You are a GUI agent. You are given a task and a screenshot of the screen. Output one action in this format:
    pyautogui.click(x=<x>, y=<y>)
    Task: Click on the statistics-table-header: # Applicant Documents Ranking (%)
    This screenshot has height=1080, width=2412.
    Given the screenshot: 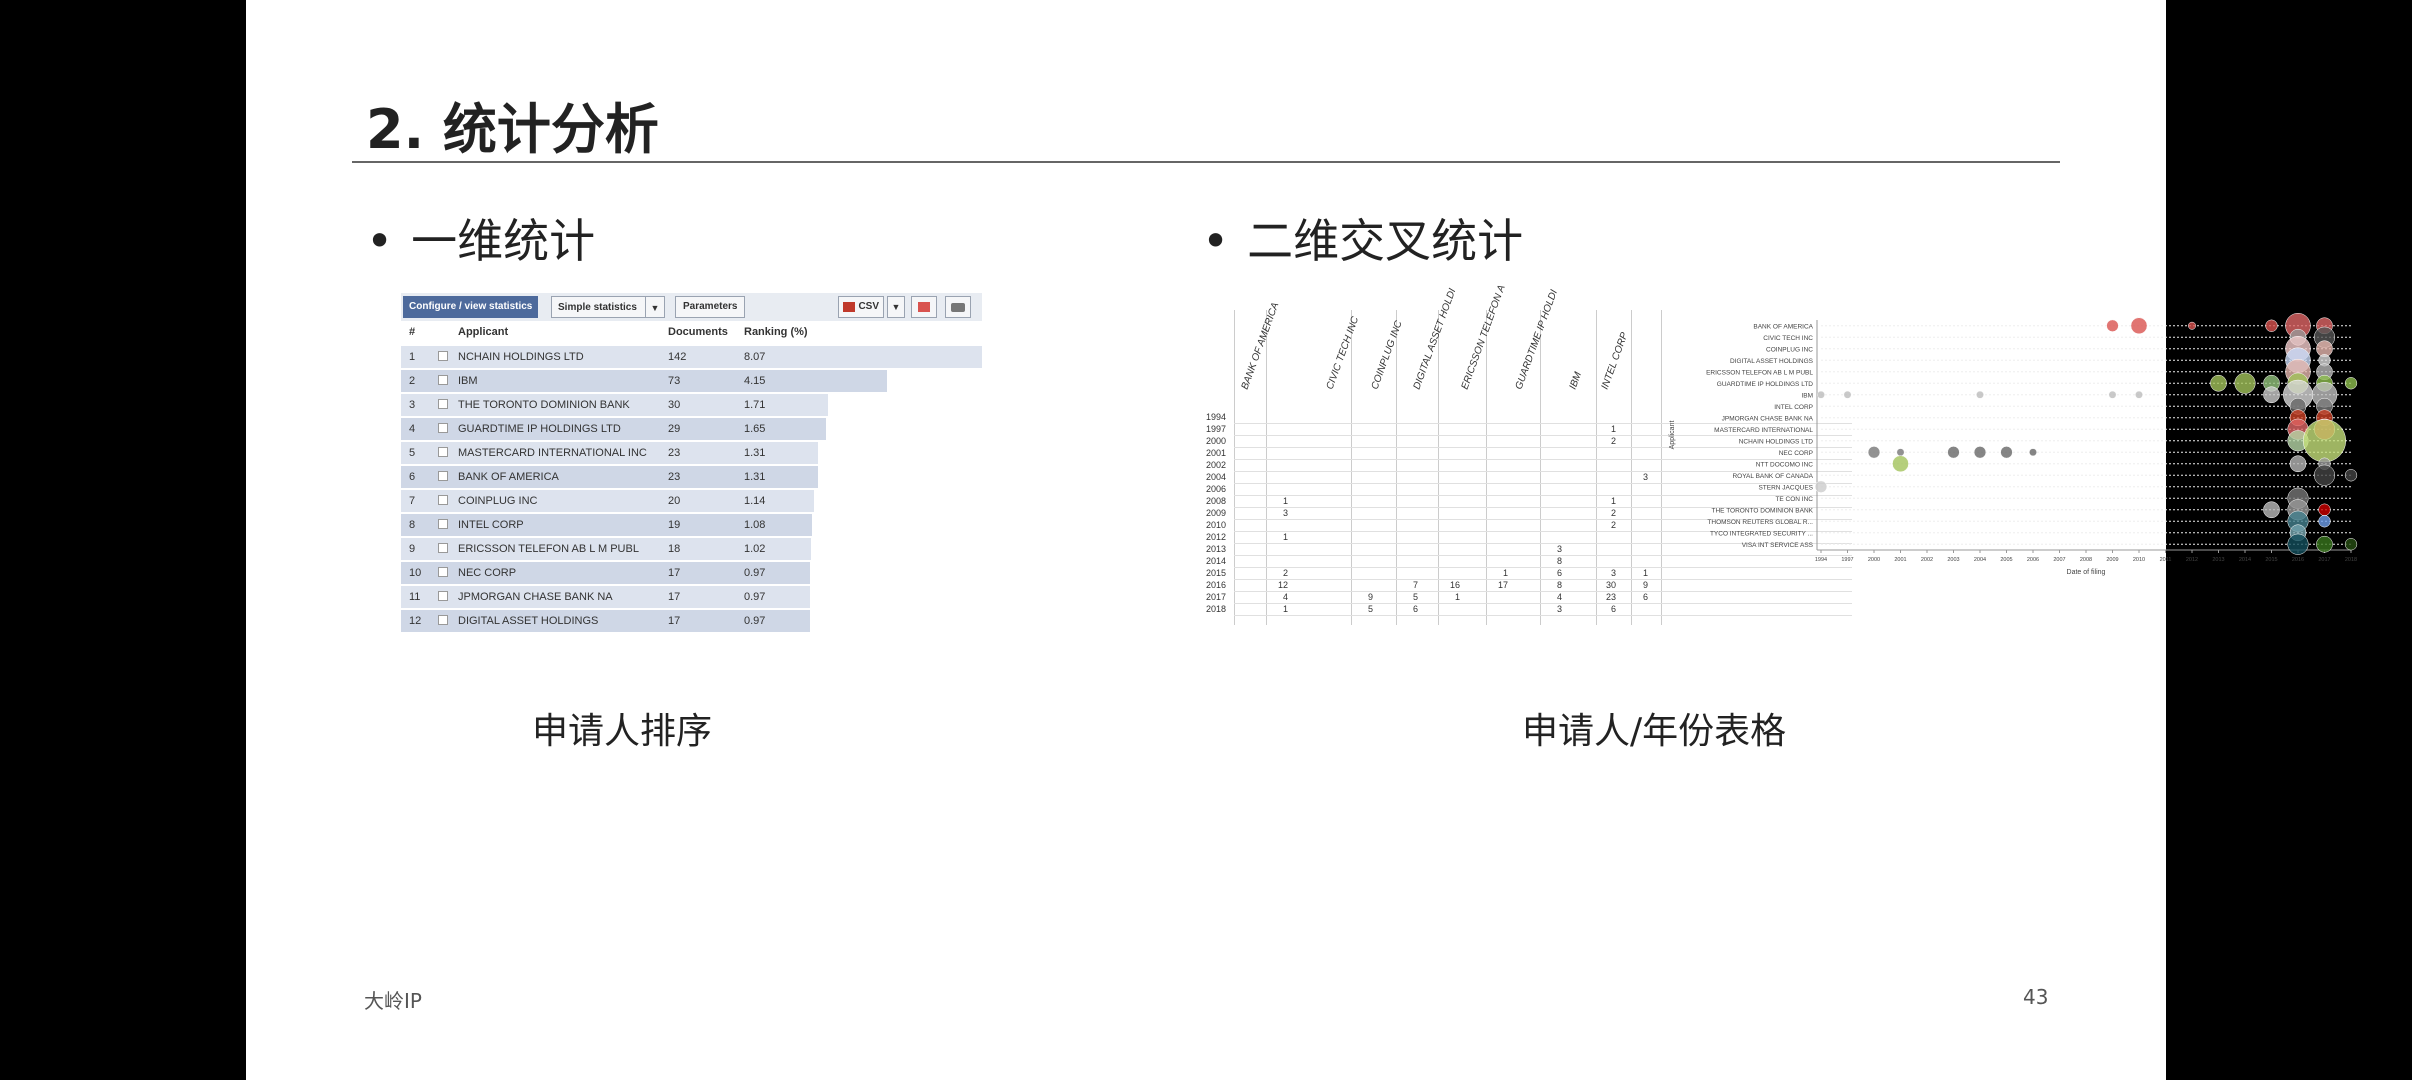 What is the action you would take?
    pyautogui.click(x=691, y=332)
    